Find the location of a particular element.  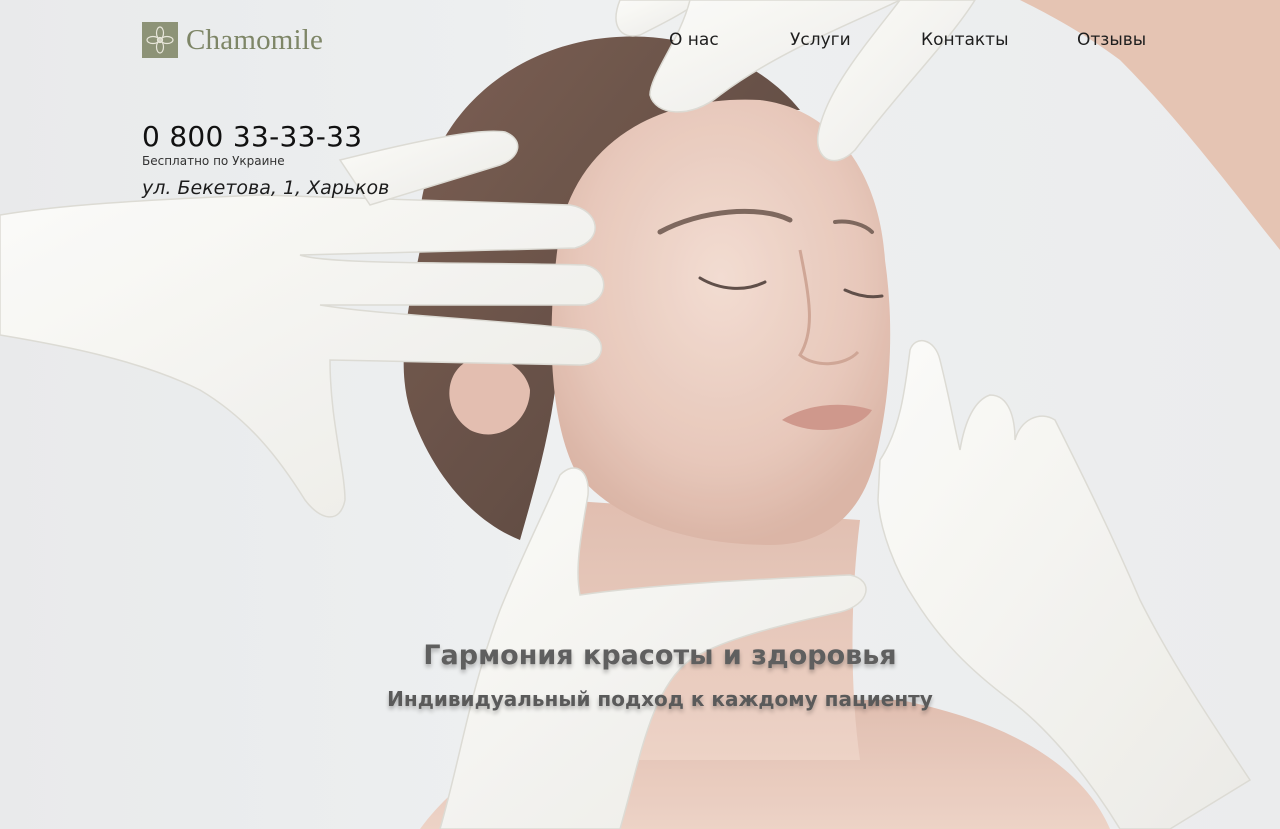

nav-link-contacts: Контакты is located at coordinates (965, 40).